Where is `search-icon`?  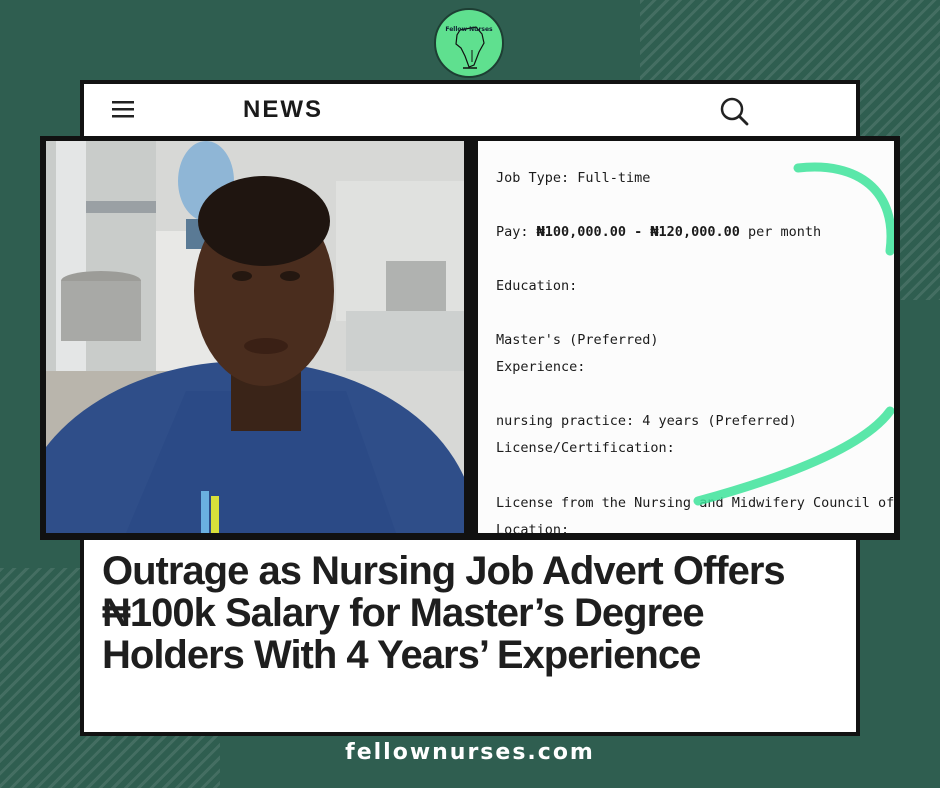 search-icon is located at coordinates (734, 111).